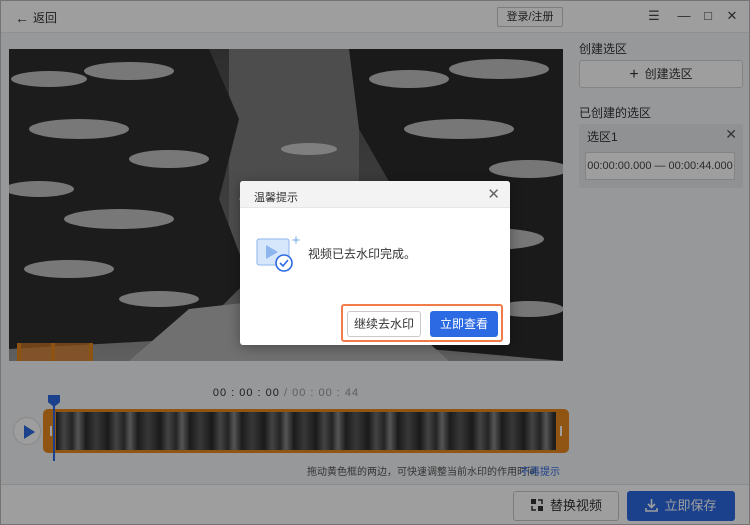 Image resolution: width=750 pixels, height=525 pixels. Describe the element at coordinates (362, 254) in the screenshot. I see `dialog-message: 视频已去水印完成。` at that location.